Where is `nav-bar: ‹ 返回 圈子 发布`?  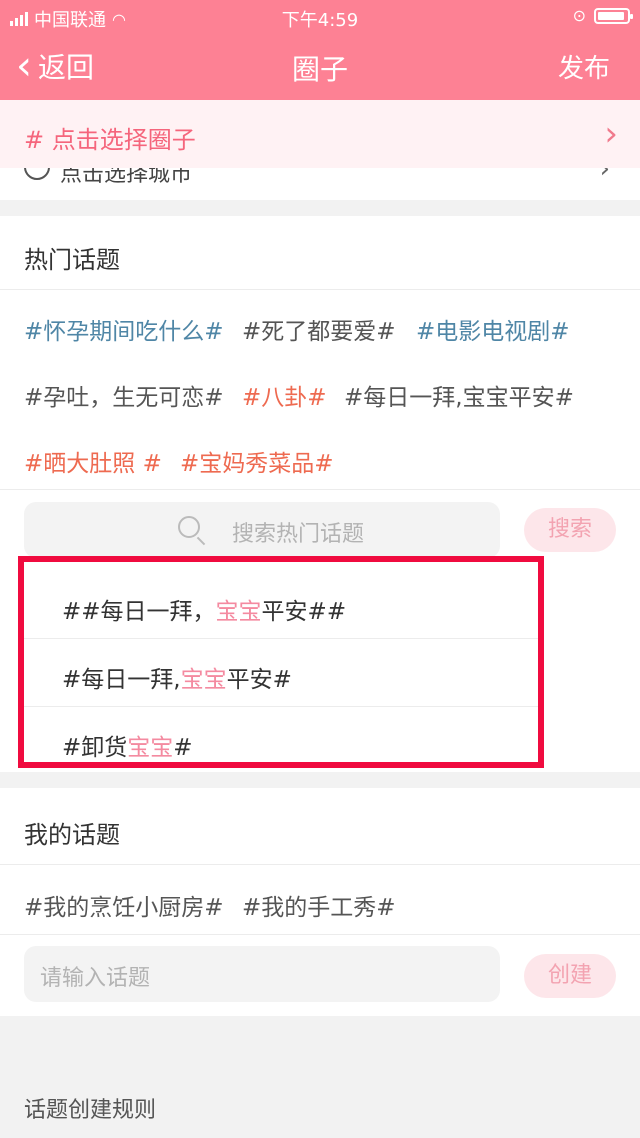 nav-bar: ‹ 返回 圈子 发布 is located at coordinates (320, 67).